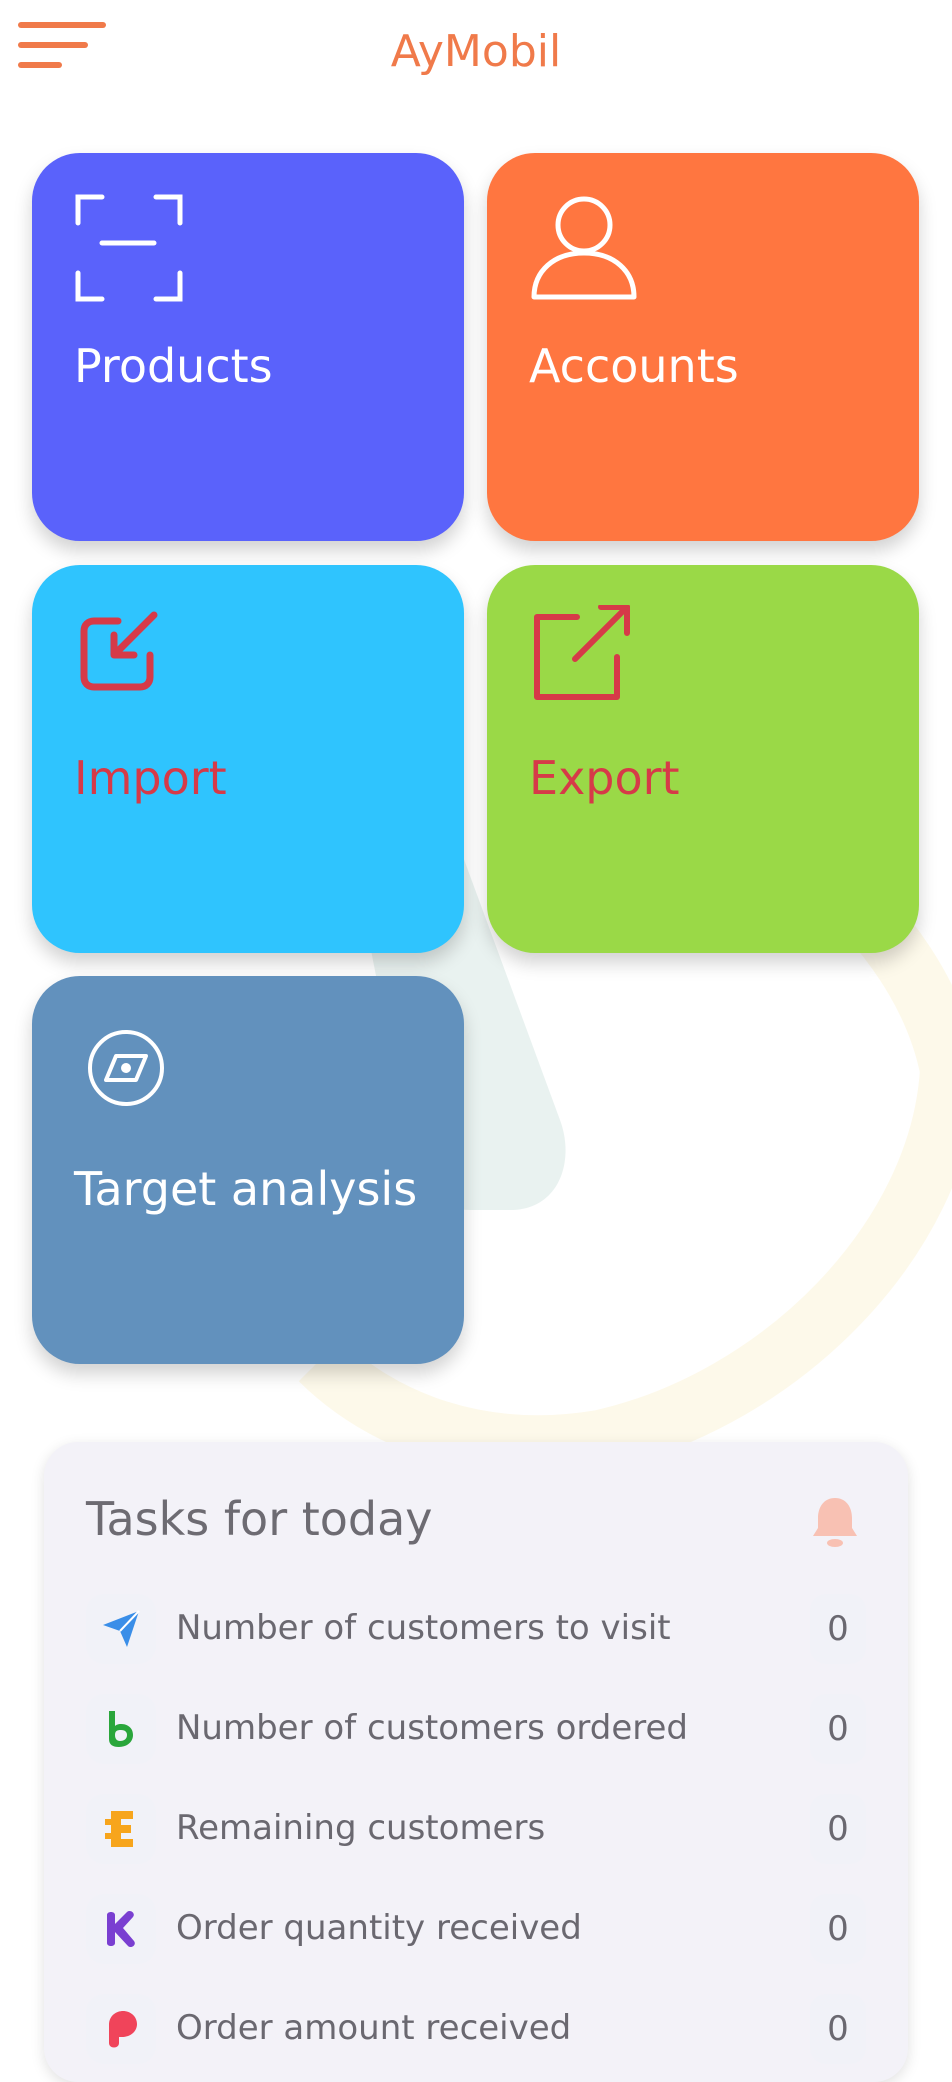  I want to click on task-label: Remaining customers, so click(361, 1828).